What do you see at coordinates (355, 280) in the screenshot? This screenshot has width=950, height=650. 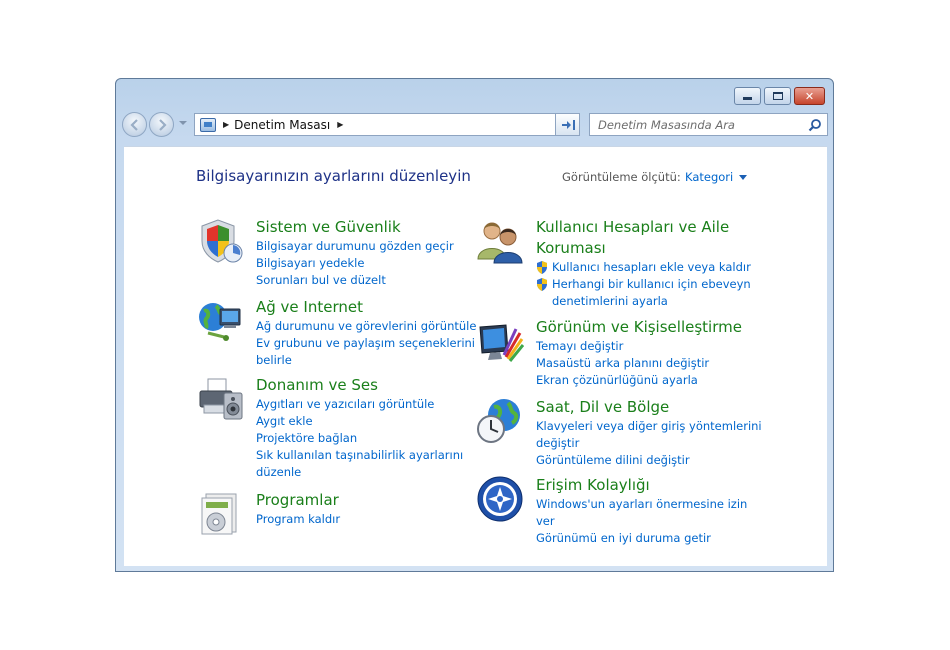 I see `link-find-fix-problems: Sorunları bul ve düzelt` at bounding box center [355, 280].